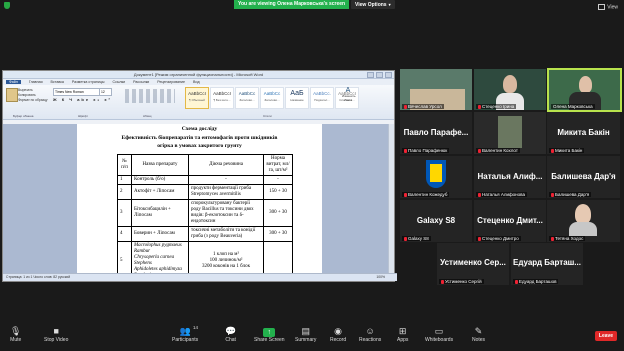 The width and height of the screenshot is (624, 351). Describe the element at coordinates (436, 133) in the screenshot. I see `participant-tile: Павло Парафе... Павло Парафенюк` at that location.